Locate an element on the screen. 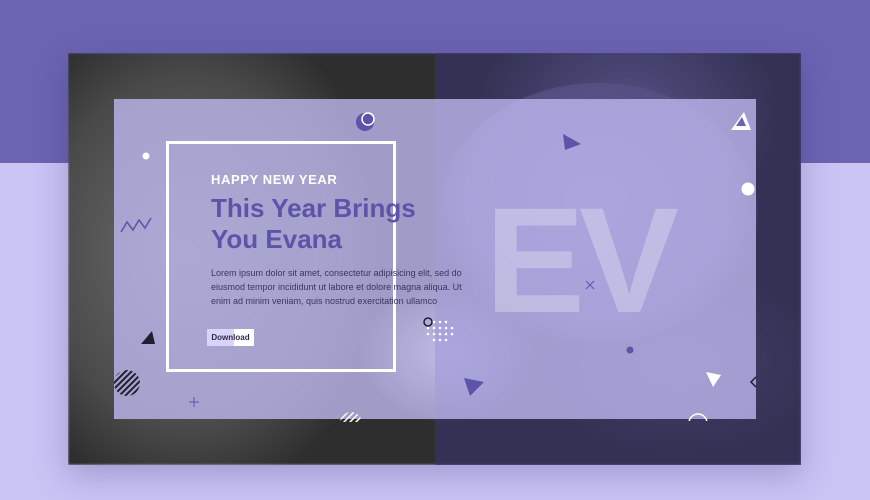  zigzag-icon is located at coordinates (136, 225).